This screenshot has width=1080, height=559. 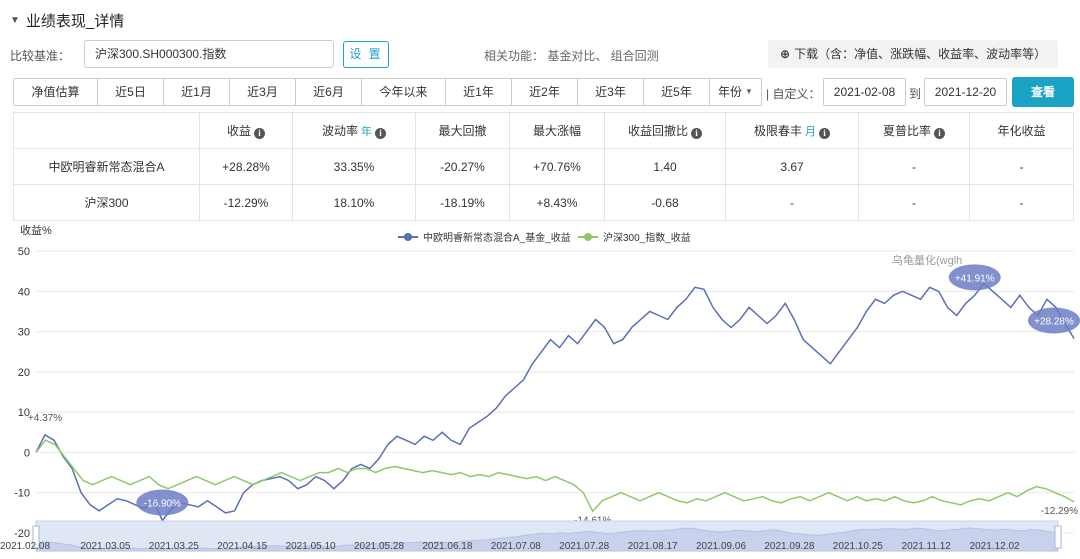 What do you see at coordinates (242, 546) in the screenshot?
I see `x-tick-label: 2021.04.15` at bounding box center [242, 546].